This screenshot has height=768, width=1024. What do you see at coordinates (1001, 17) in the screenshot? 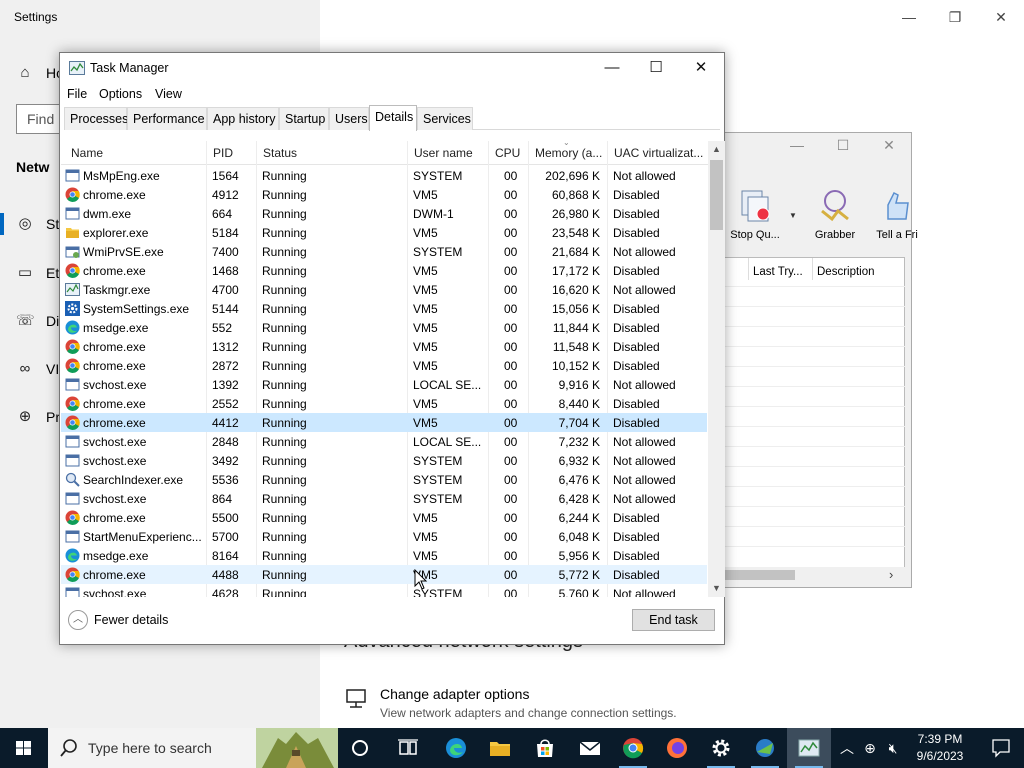
I see `settings-close-button: ✕` at bounding box center [1001, 17].